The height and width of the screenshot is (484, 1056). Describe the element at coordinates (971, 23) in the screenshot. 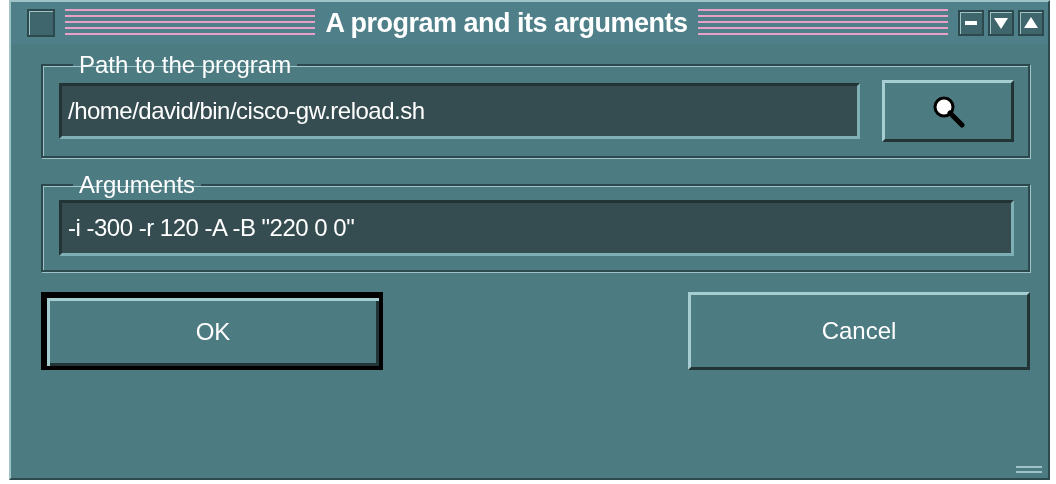

I see `minimize-icon` at that location.